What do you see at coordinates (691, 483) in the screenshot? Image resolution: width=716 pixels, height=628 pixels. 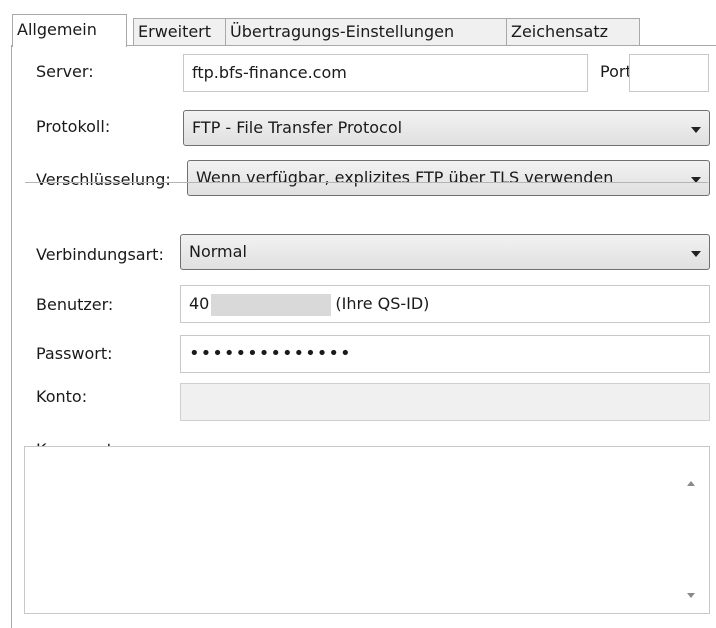 I see `scroll-up-arrow-icon` at bounding box center [691, 483].